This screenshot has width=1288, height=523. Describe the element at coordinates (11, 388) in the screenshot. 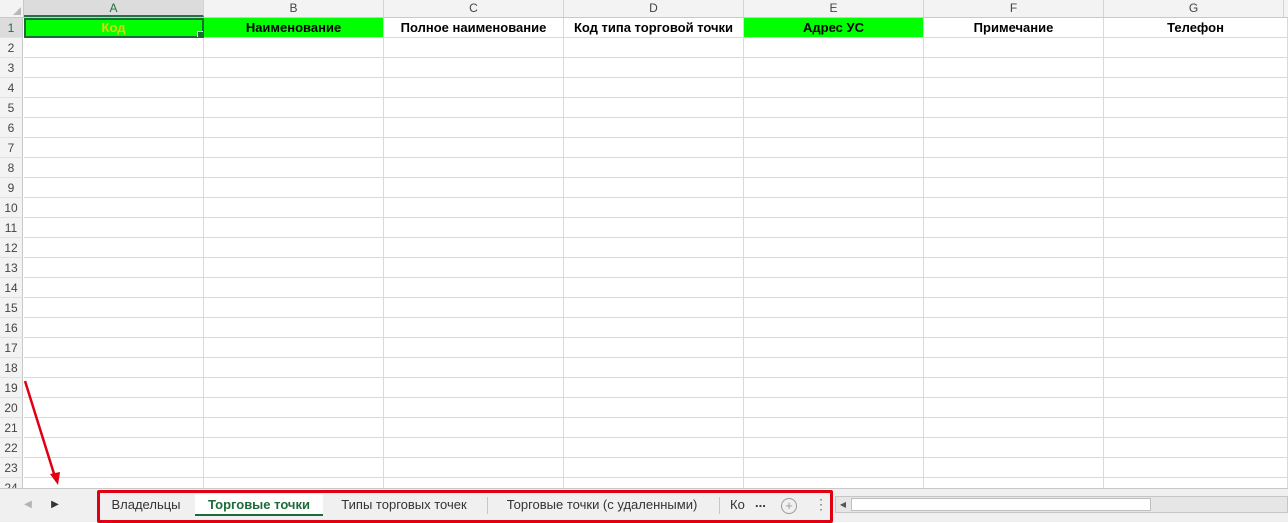

I see `row-number: 19` at that location.